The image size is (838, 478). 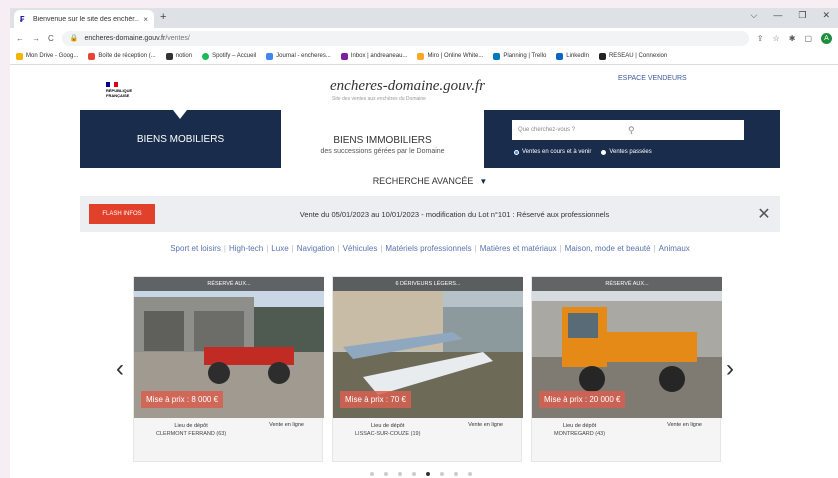 I want to click on bookmark-linkedin-icon, so click(x=560, y=56).